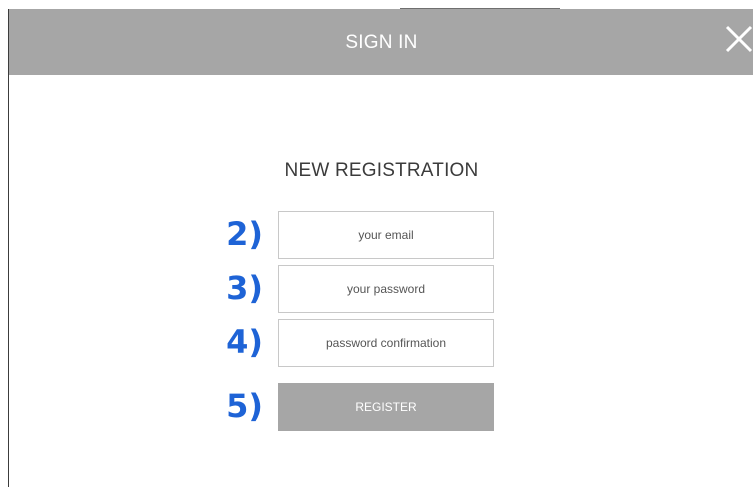 Image resolution: width=753 pixels, height=487 pixels. I want to click on dialog-header: SIGN IN, so click(381, 42).